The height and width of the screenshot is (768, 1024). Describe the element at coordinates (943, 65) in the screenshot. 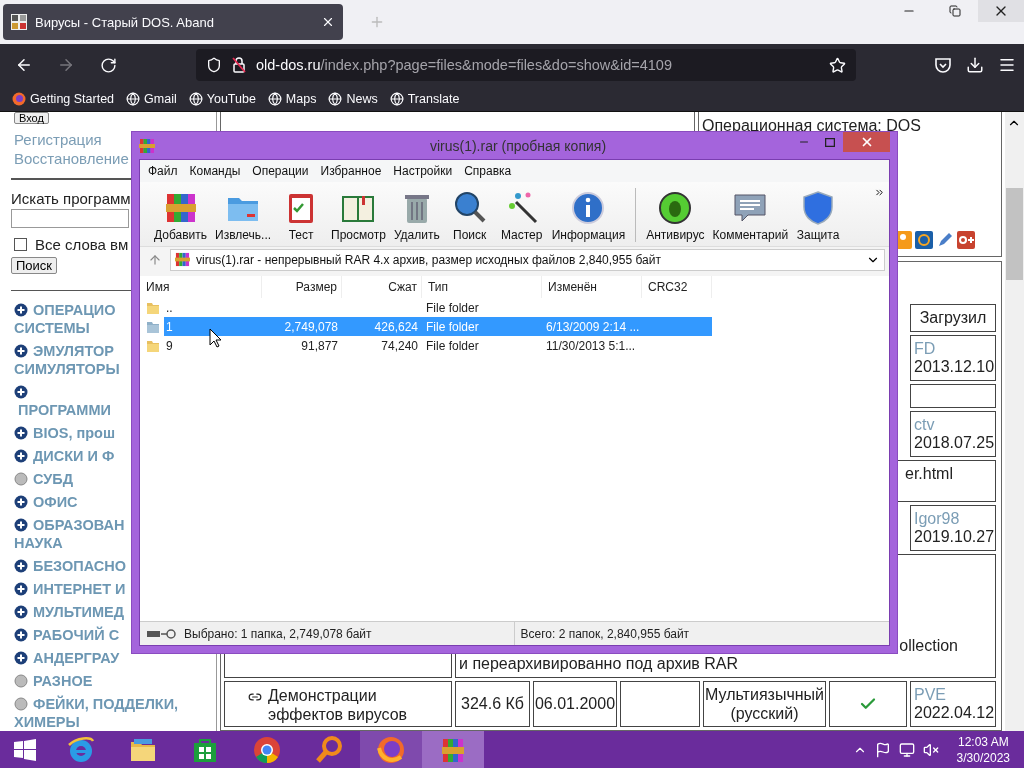

I see `pocket-icon` at that location.